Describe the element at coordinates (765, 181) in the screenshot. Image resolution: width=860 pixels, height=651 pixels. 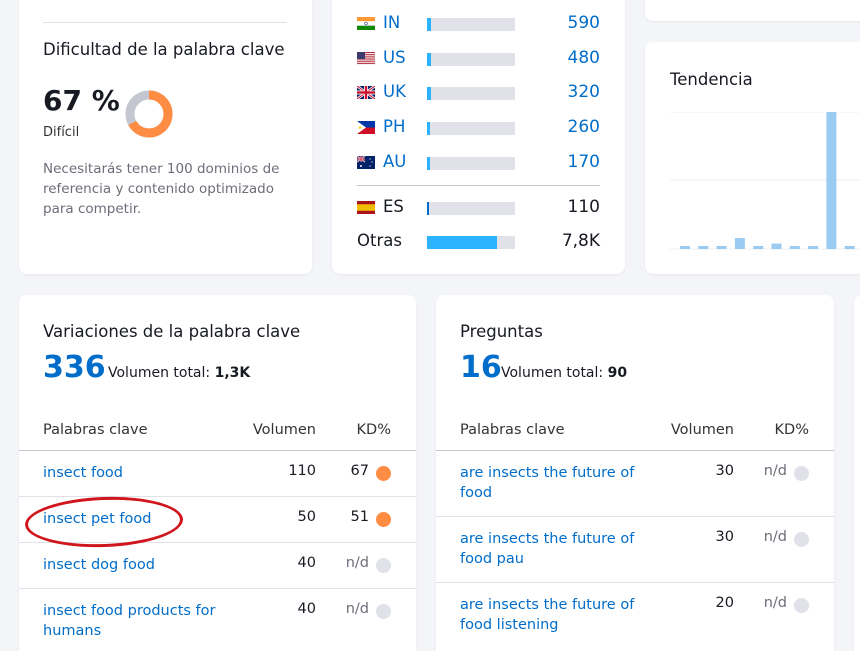
I see `trend-chart` at that location.